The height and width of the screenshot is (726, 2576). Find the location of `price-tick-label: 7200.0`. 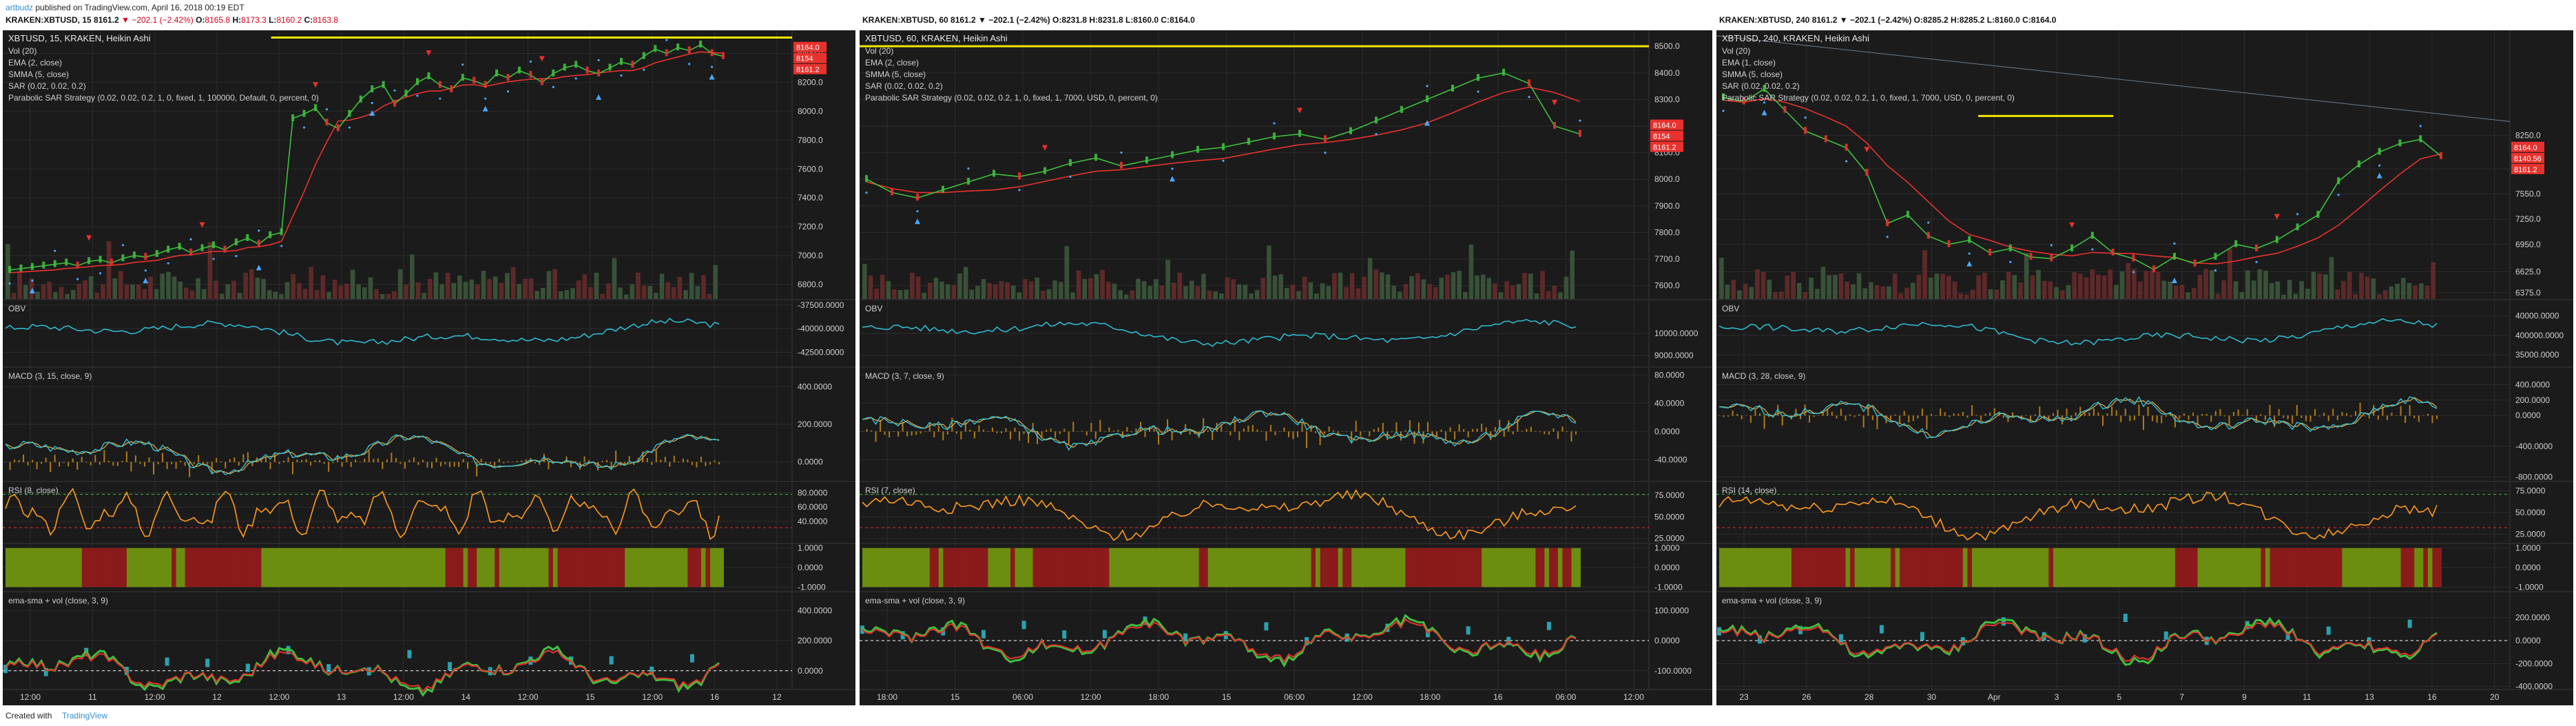

price-tick-label: 7200.0 is located at coordinates (810, 227).